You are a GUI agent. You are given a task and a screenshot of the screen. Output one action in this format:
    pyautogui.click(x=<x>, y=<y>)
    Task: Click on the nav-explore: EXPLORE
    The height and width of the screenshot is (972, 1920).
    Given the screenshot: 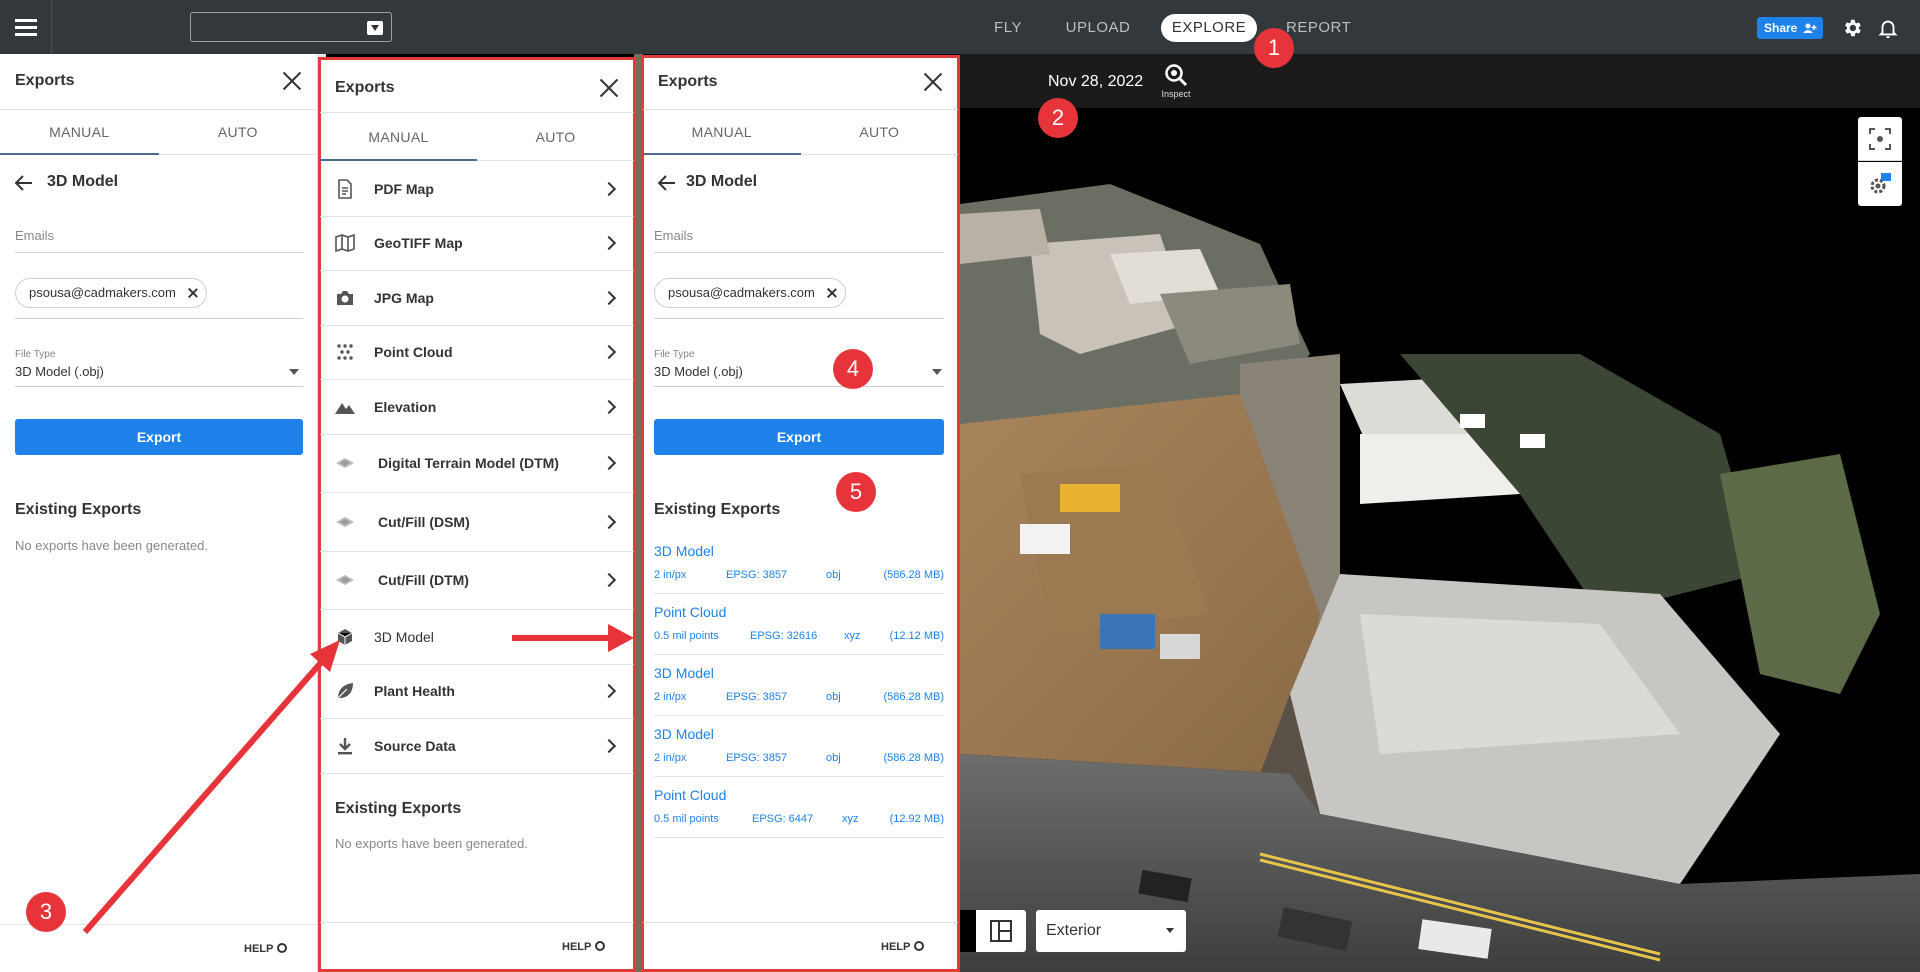 What is the action you would take?
    pyautogui.click(x=1209, y=28)
    